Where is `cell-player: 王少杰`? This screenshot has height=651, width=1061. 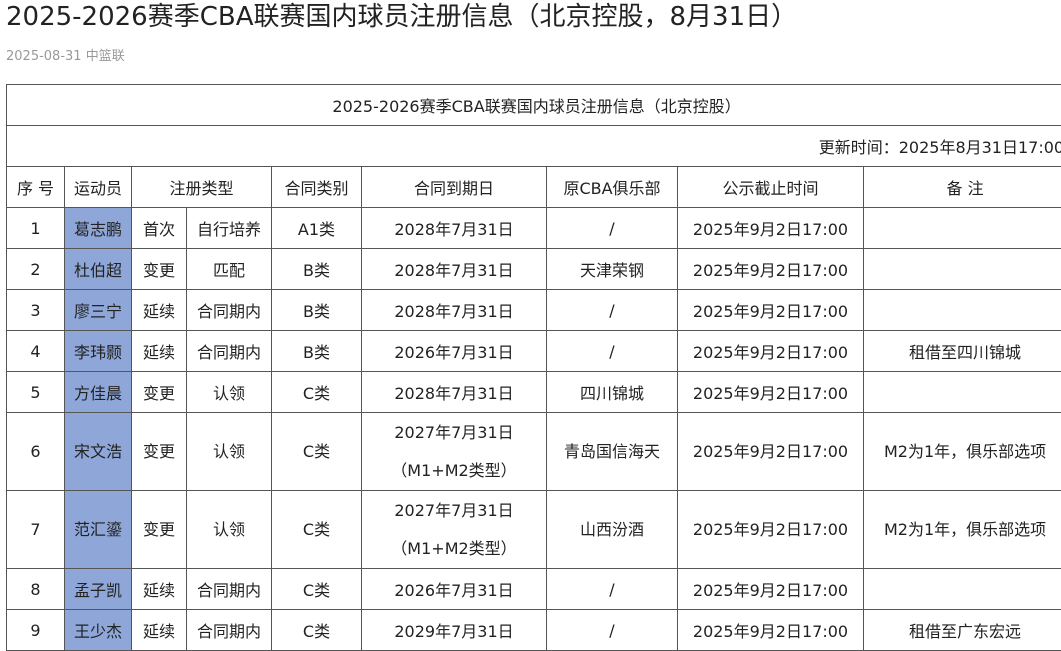
cell-player: 王少杰 is located at coordinates (98, 630).